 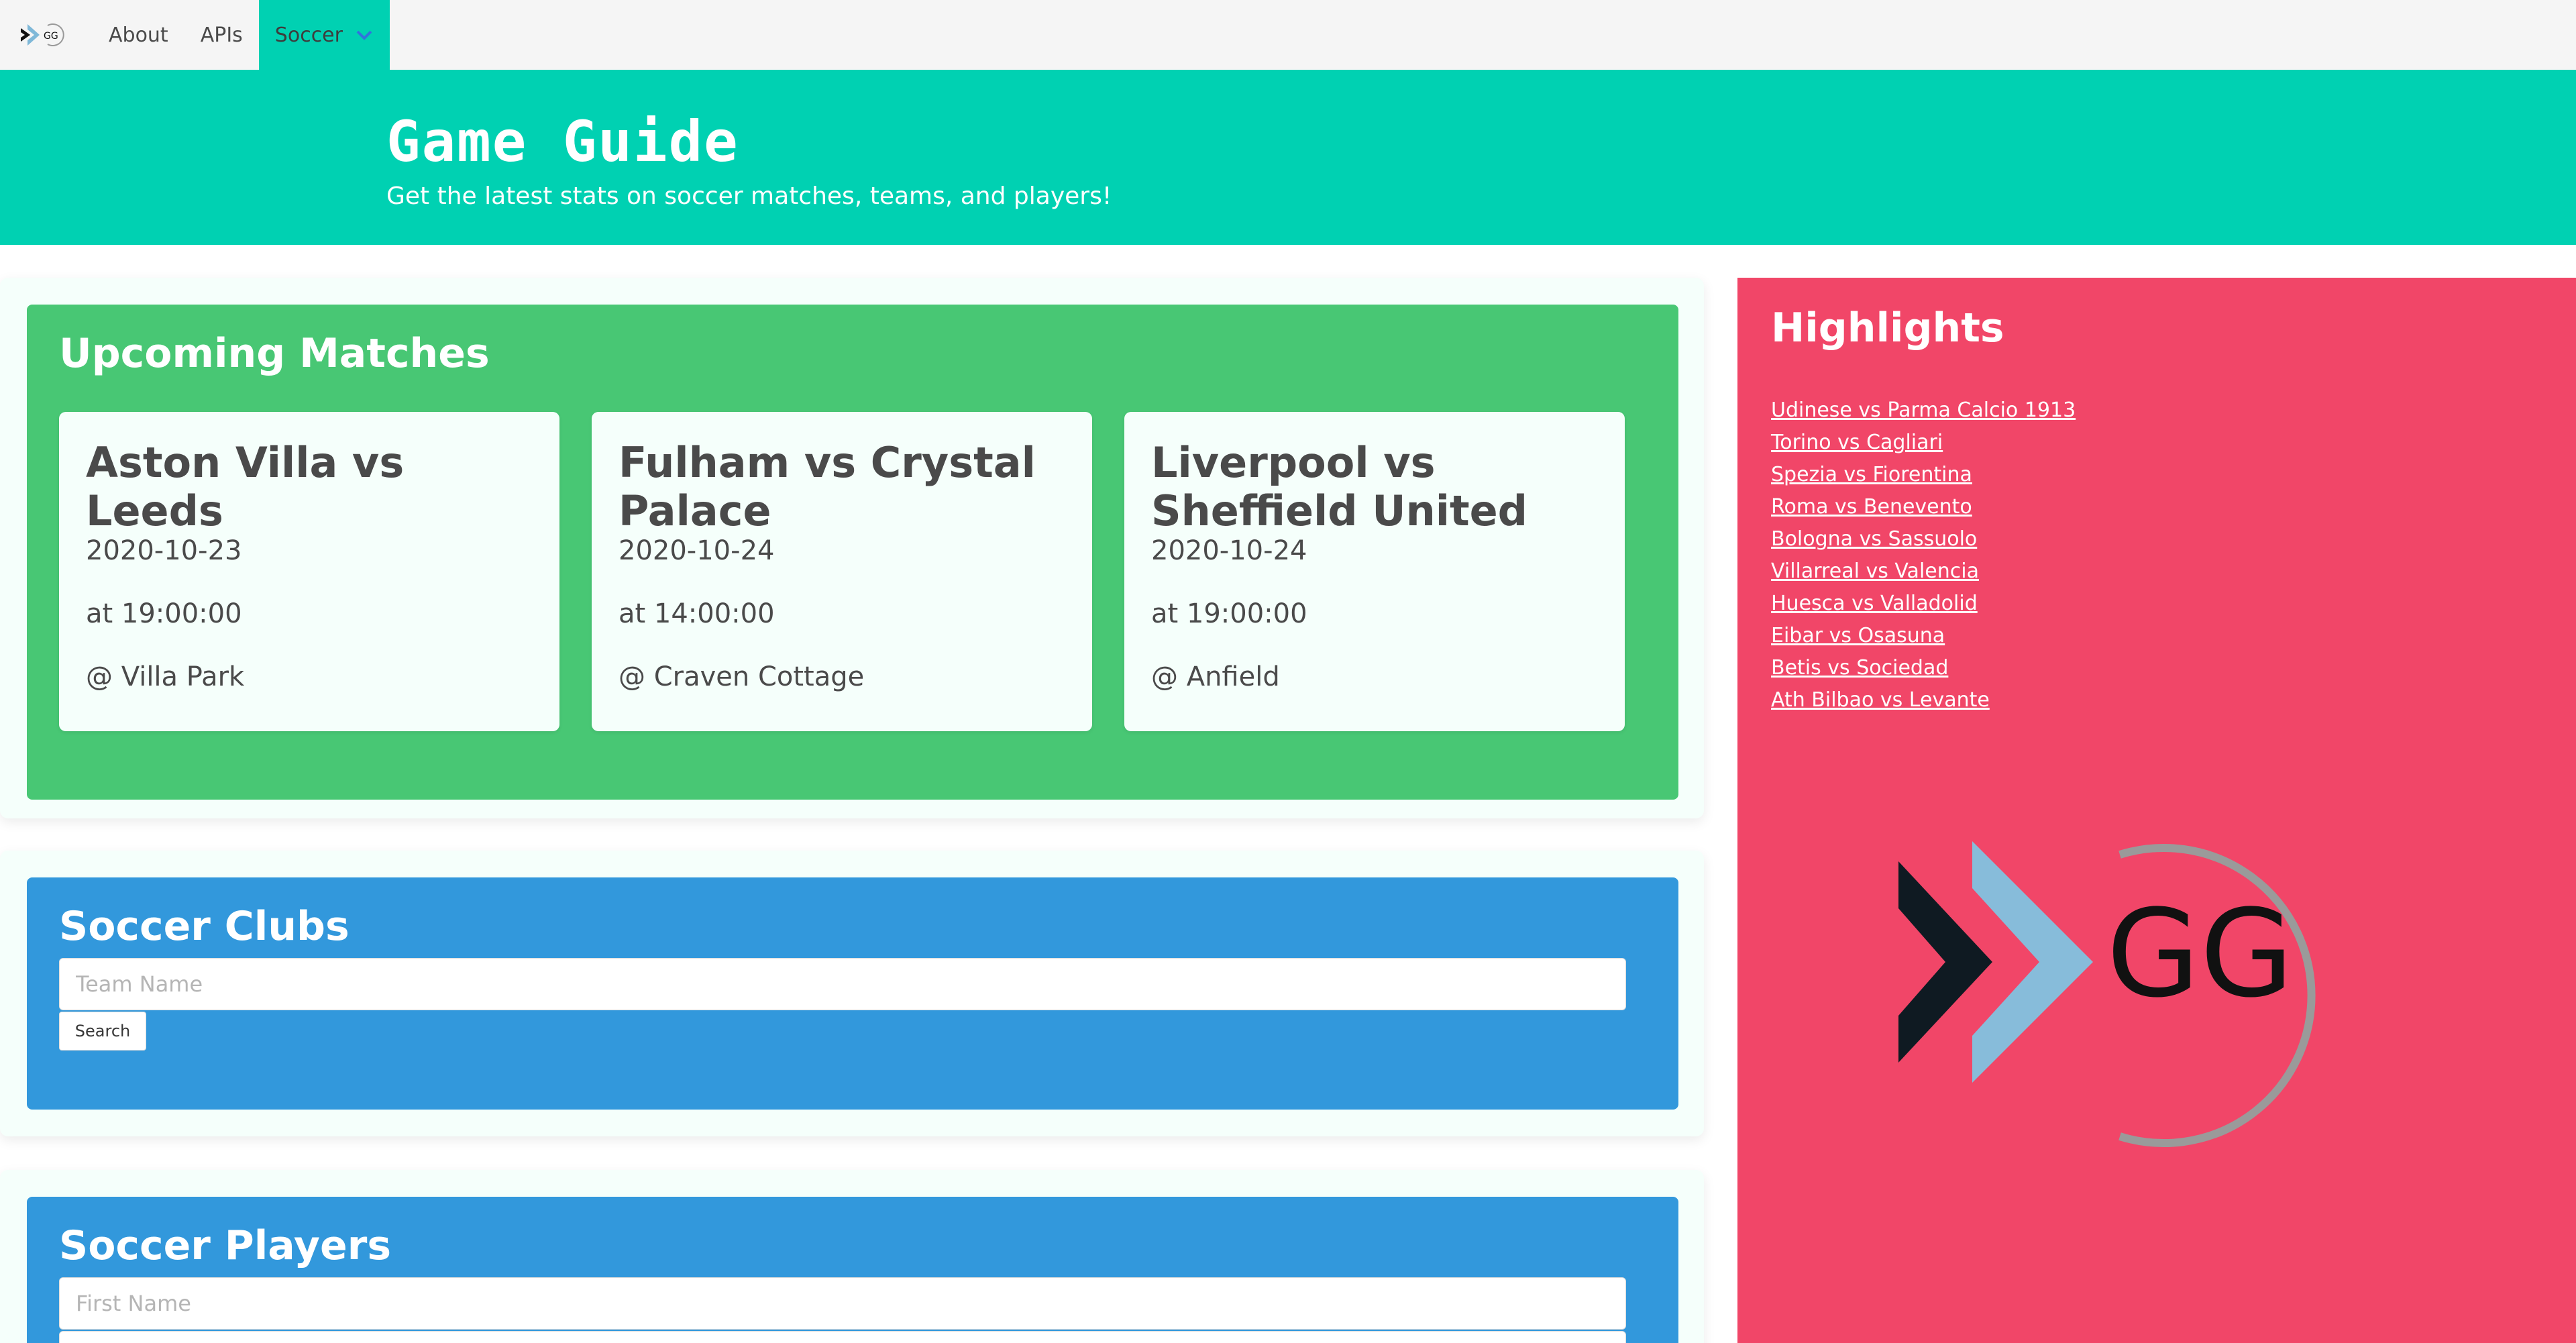 I want to click on list-item: Bologna vs Sassuolo, so click(x=1923, y=543).